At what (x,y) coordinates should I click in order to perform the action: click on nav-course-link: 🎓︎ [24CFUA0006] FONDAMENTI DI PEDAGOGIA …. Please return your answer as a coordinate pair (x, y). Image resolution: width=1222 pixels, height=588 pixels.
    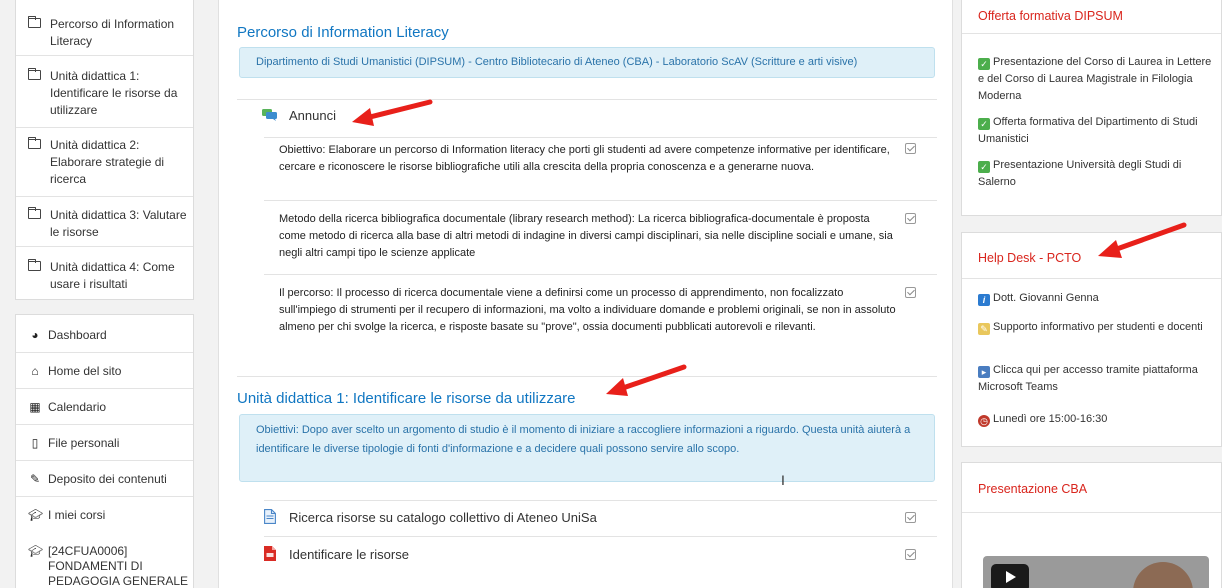
    Looking at the image, I should click on (104, 566).